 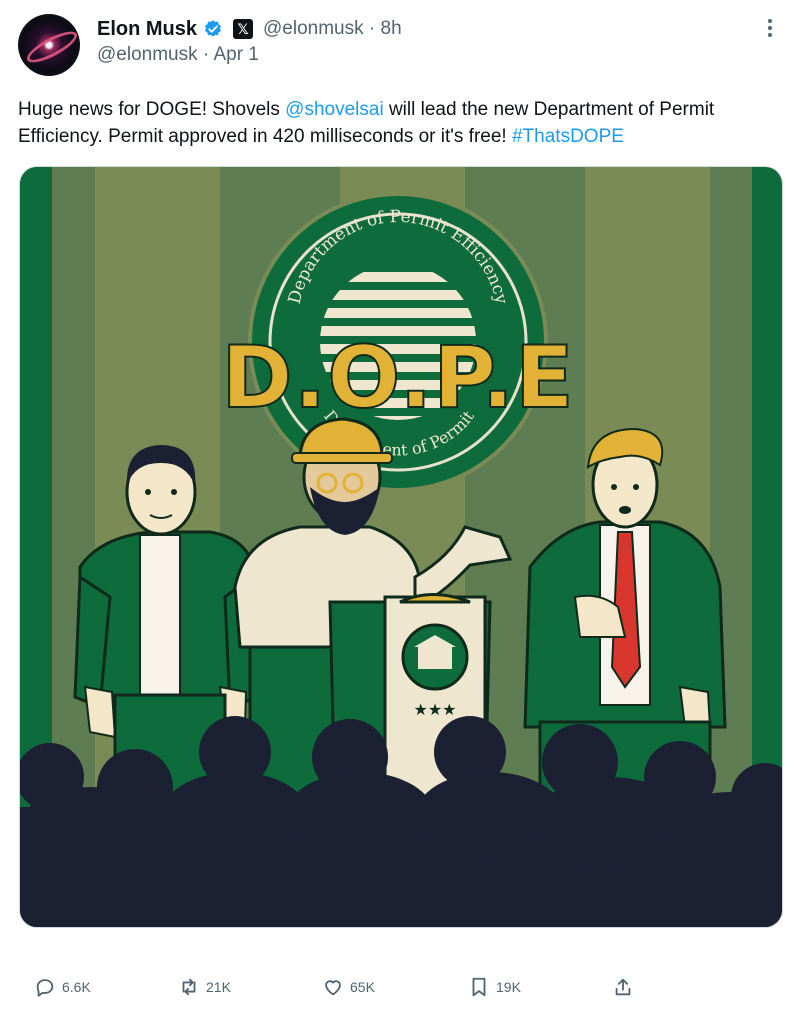 I want to click on like-icon, so click(x=333, y=988).